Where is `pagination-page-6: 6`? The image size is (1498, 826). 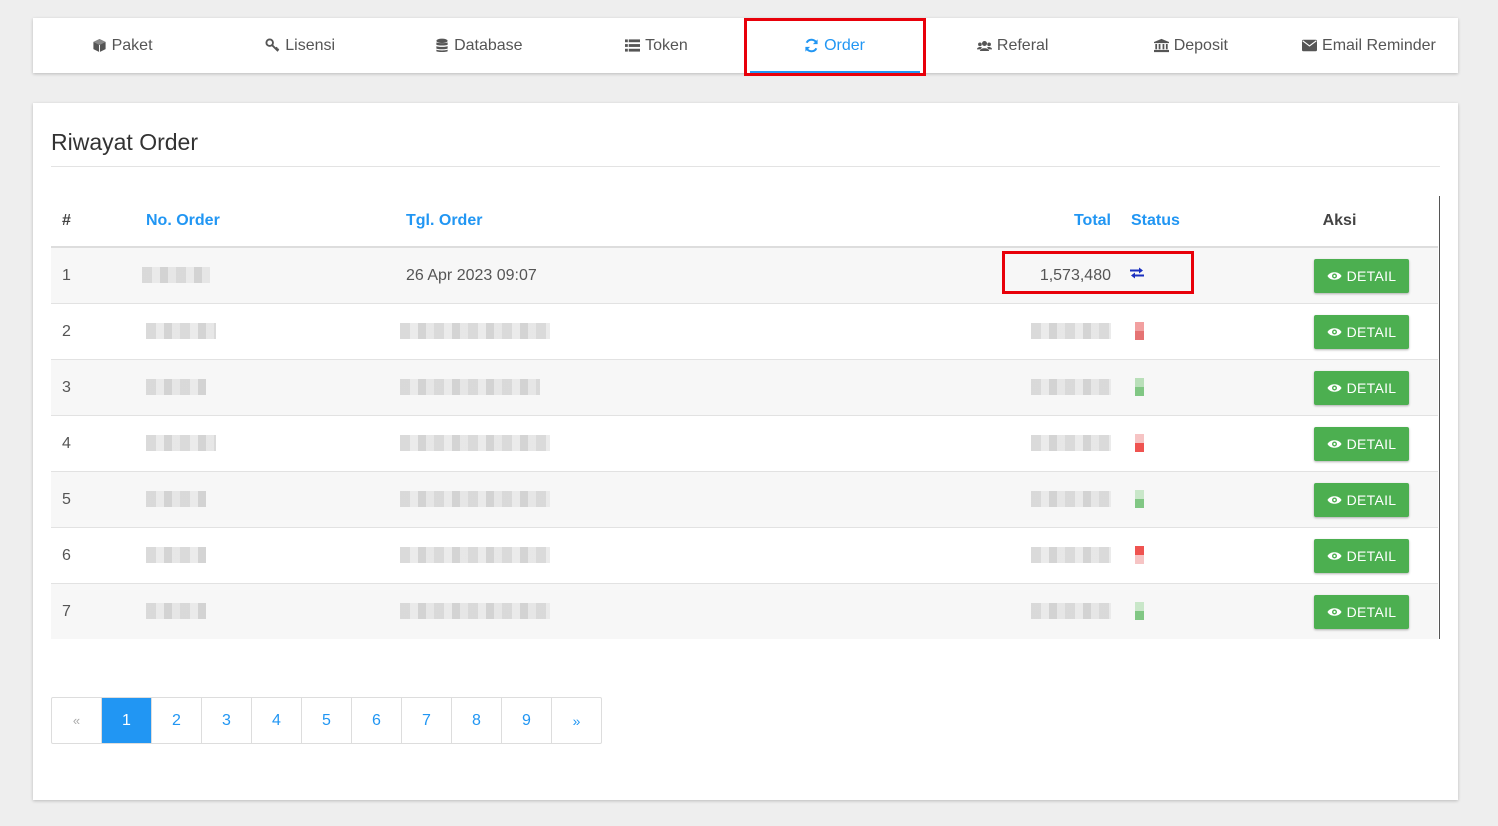 pagination-page-6: 6 is located at coordinates (376, 720).